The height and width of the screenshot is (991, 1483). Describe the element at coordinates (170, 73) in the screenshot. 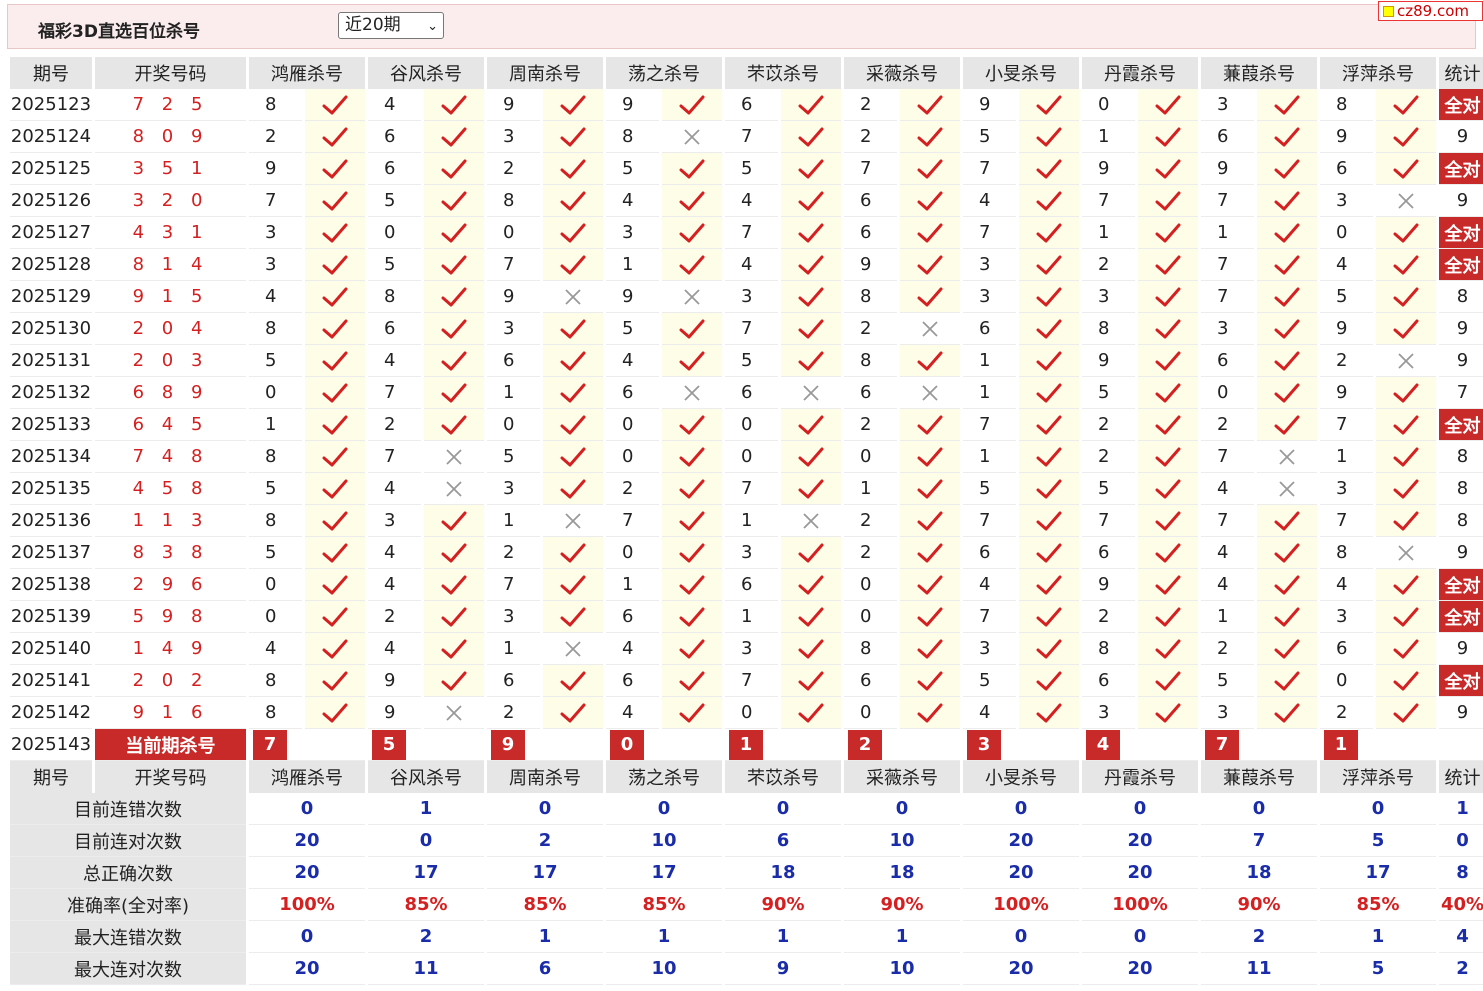

I see `header-draw: 开奖号码` at that location.